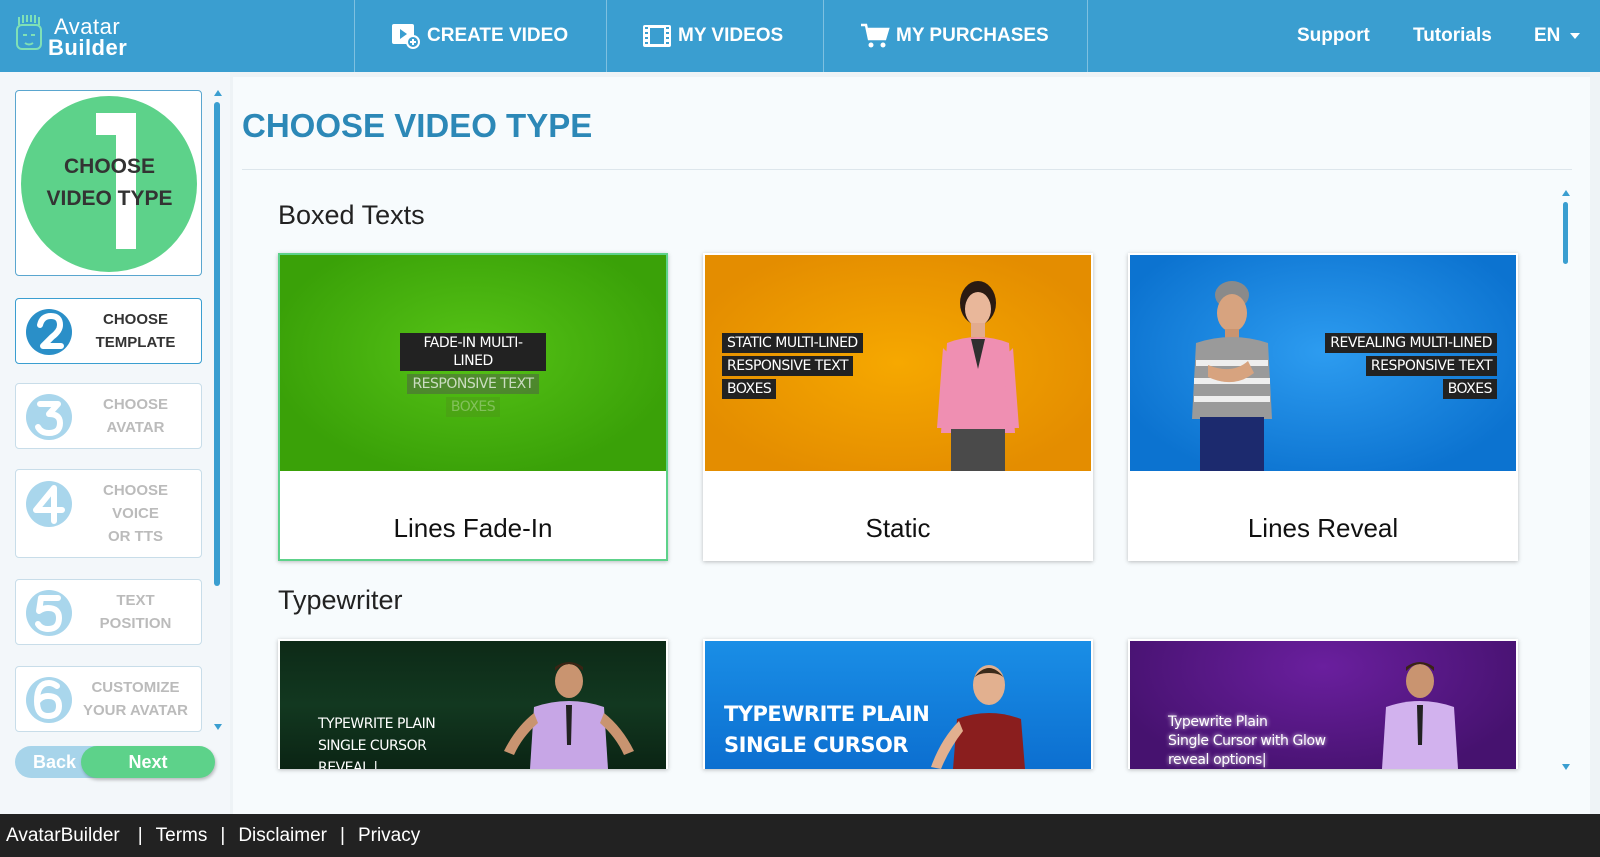 Image resolution: width=1600 pixels, height=857 pixels. Describe the element at coordinates (63, 836) in the screenshot. I see `footer-brand-link: AvatarBuilder` at that location.